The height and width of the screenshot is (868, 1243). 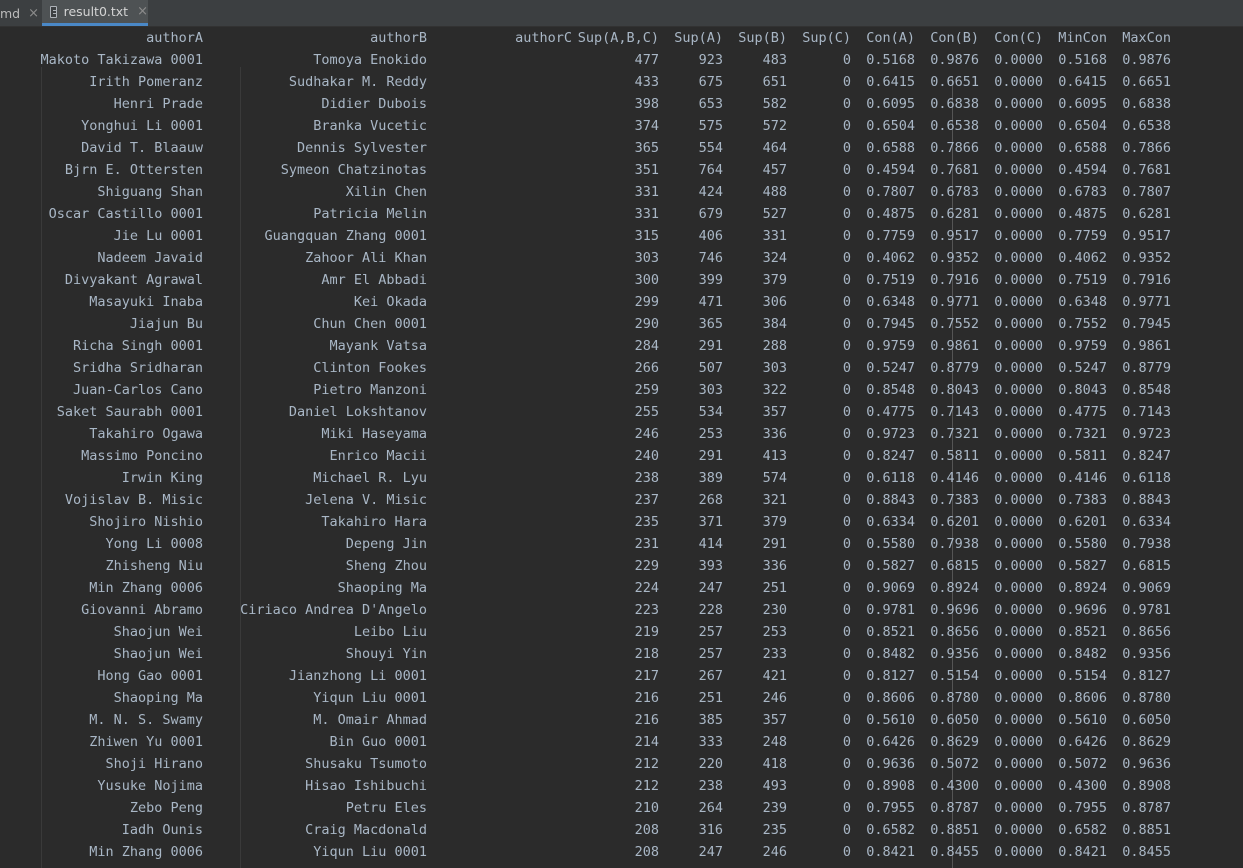 What do you see at coordinates (1146, 808) in the screenshot?
I see `cell-max-con: 0.8787` at bounding box center [1146, 808].